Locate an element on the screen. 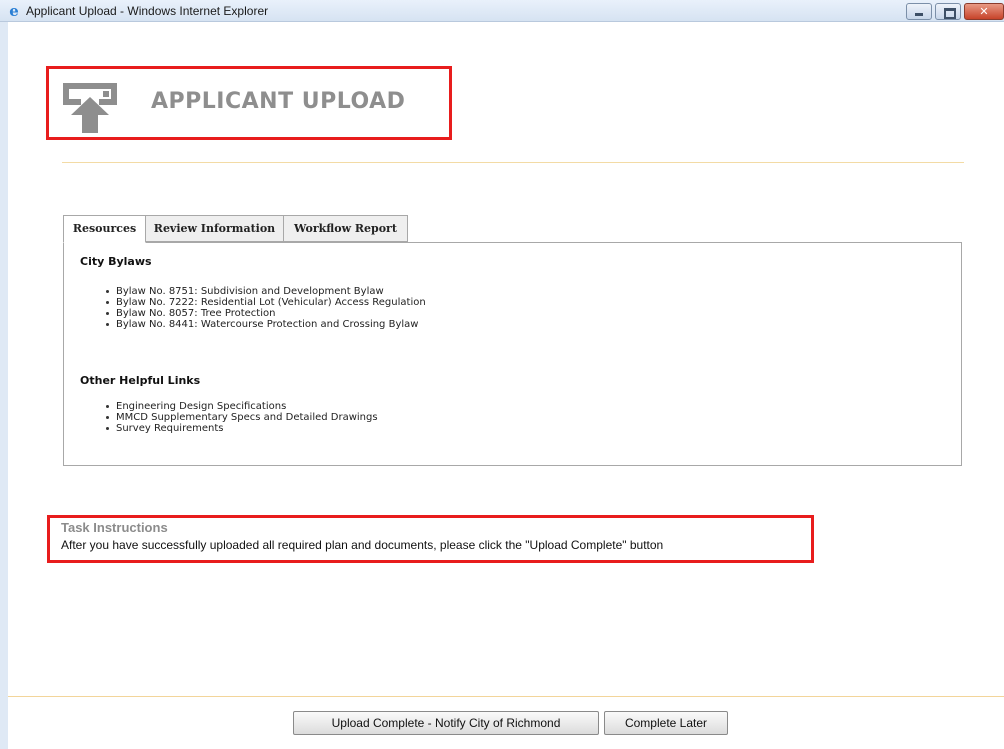 The image size is (1004, 749). internet-explorer-icon: e is located at coordinates (14, 11).